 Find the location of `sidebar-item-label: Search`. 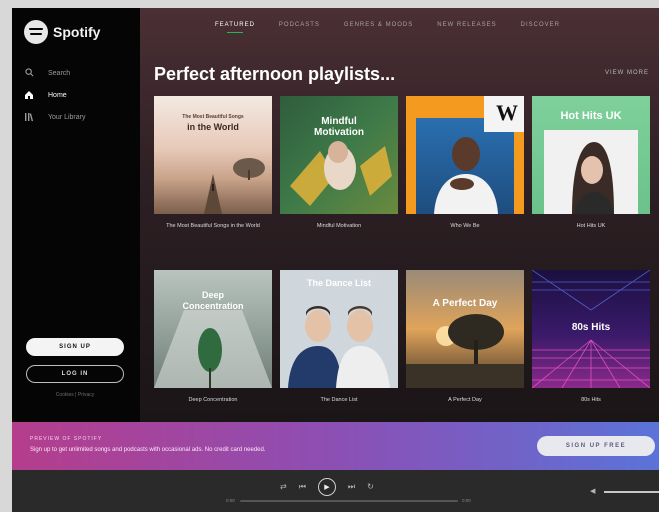

sidebar-item-label: Search is located at coordinates (59, 73).